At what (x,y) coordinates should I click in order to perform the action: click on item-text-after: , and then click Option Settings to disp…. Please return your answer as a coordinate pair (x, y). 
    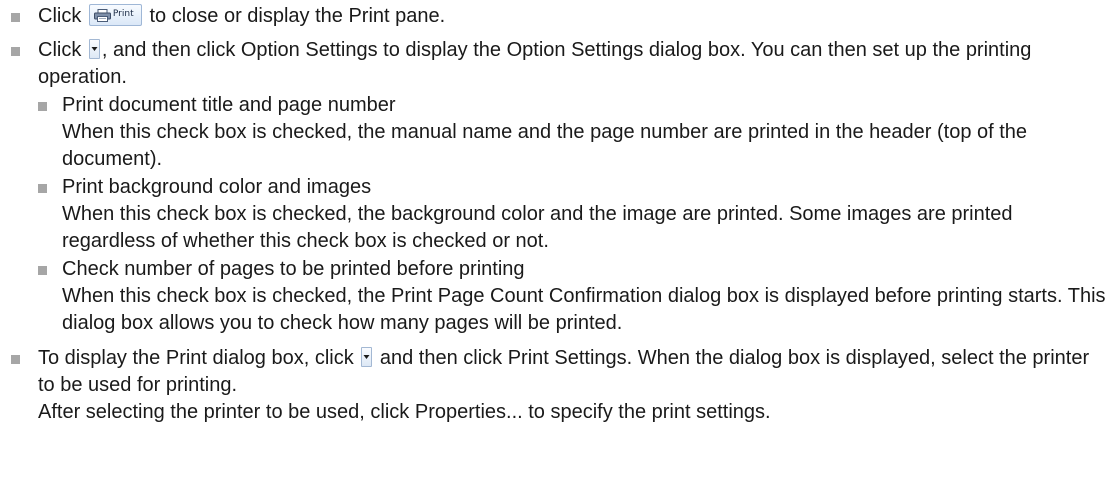
    Looking at the image, I should click on (535, 63).